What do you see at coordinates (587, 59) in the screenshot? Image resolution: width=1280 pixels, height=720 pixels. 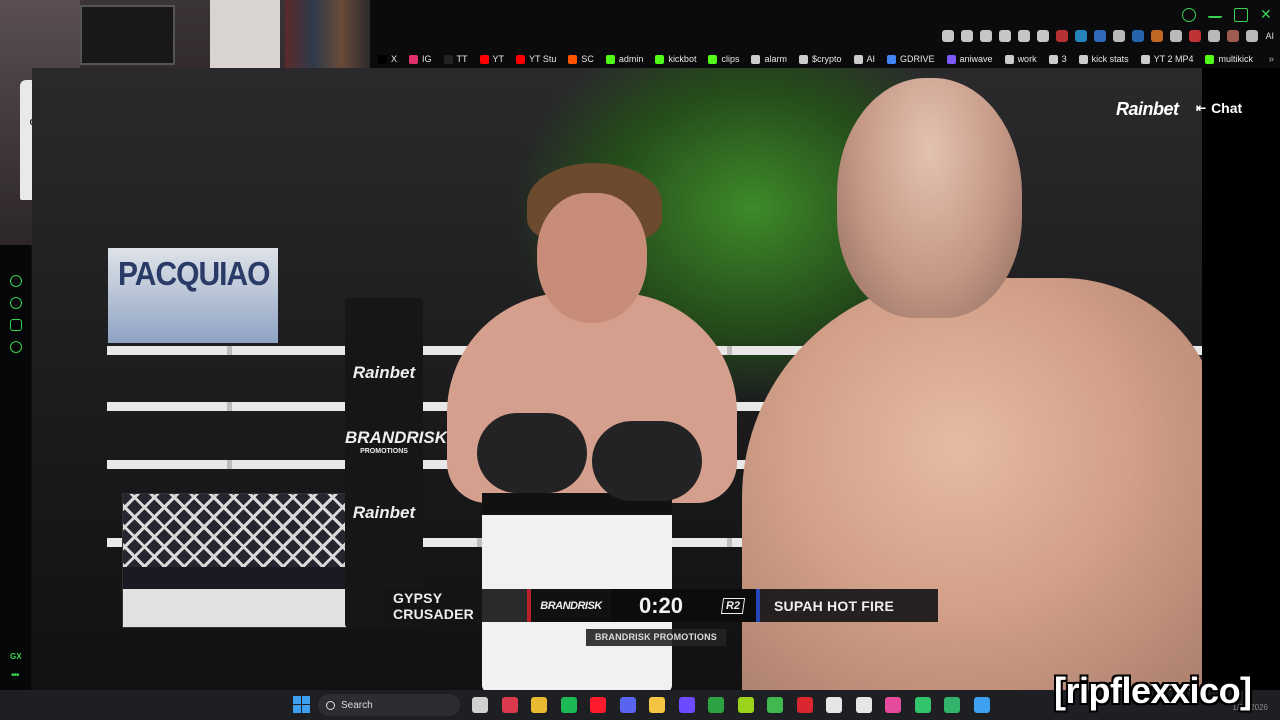 I see `bookmark-label: SC` at bounding box center [587, 59].